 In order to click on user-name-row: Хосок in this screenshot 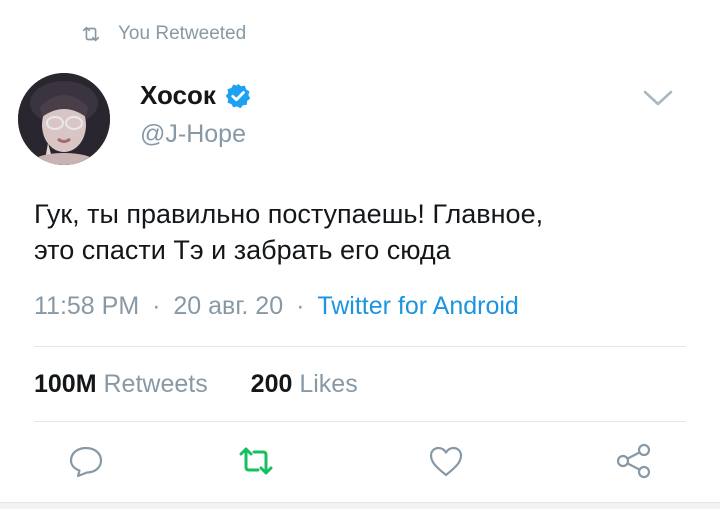, I will do `click(196, 95)`.